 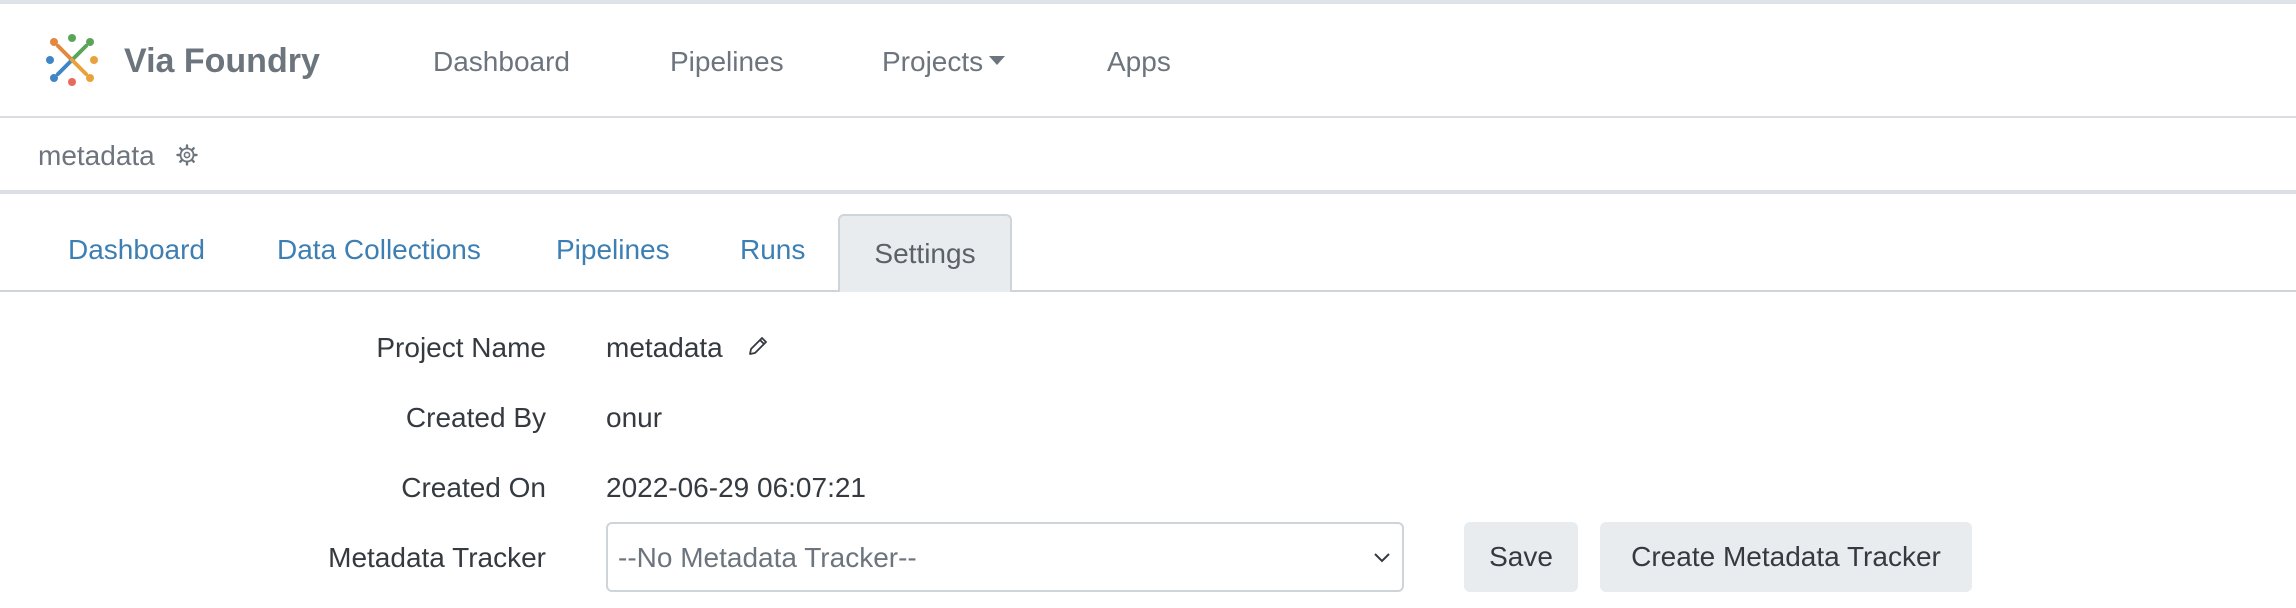 I want to click on tab-dashboard: Dashboard, so click(x=136, y=250).